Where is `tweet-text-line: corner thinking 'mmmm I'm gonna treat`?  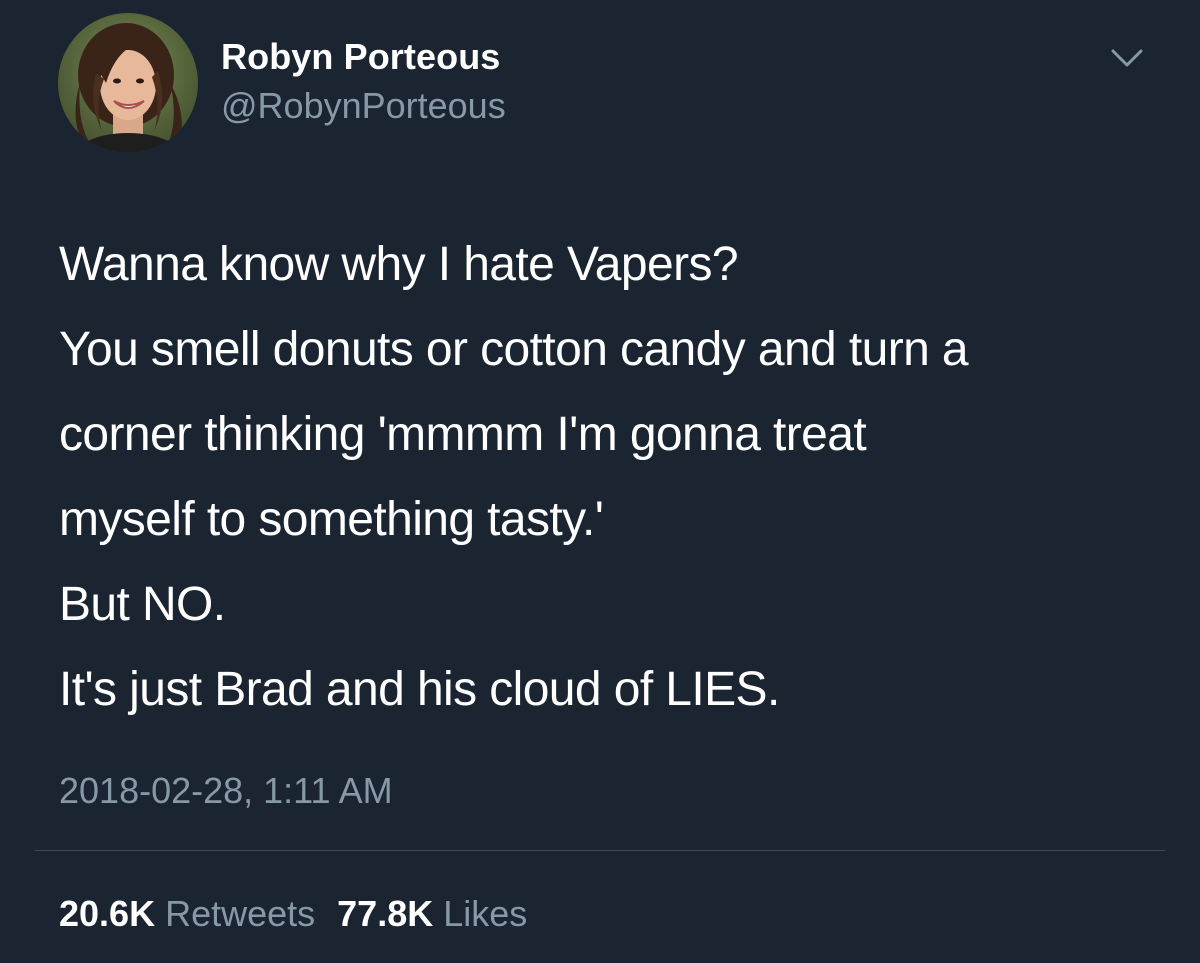 tweet-text-line: corner thinking 'mmmm I'm gonna treat is located at coordinates (463, 434).